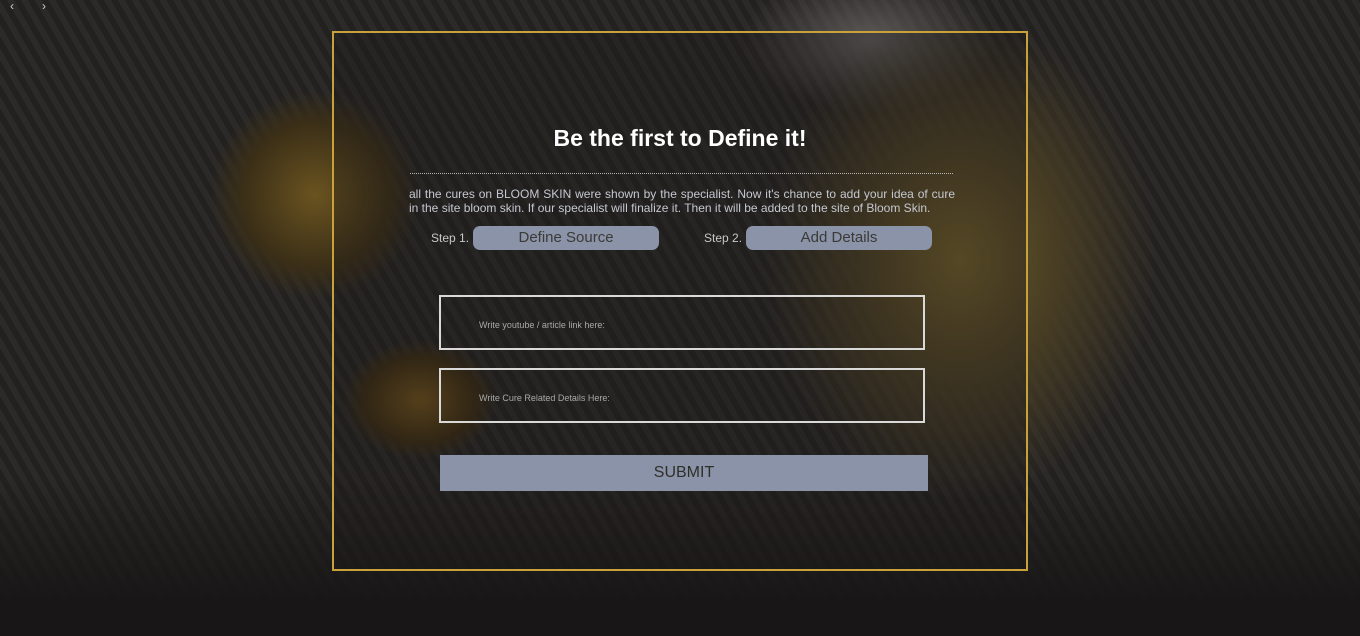 The width and height of the screenshot is (1360, 636). I want to click on carousel-prev-icon: ‹, so click(12, 6).